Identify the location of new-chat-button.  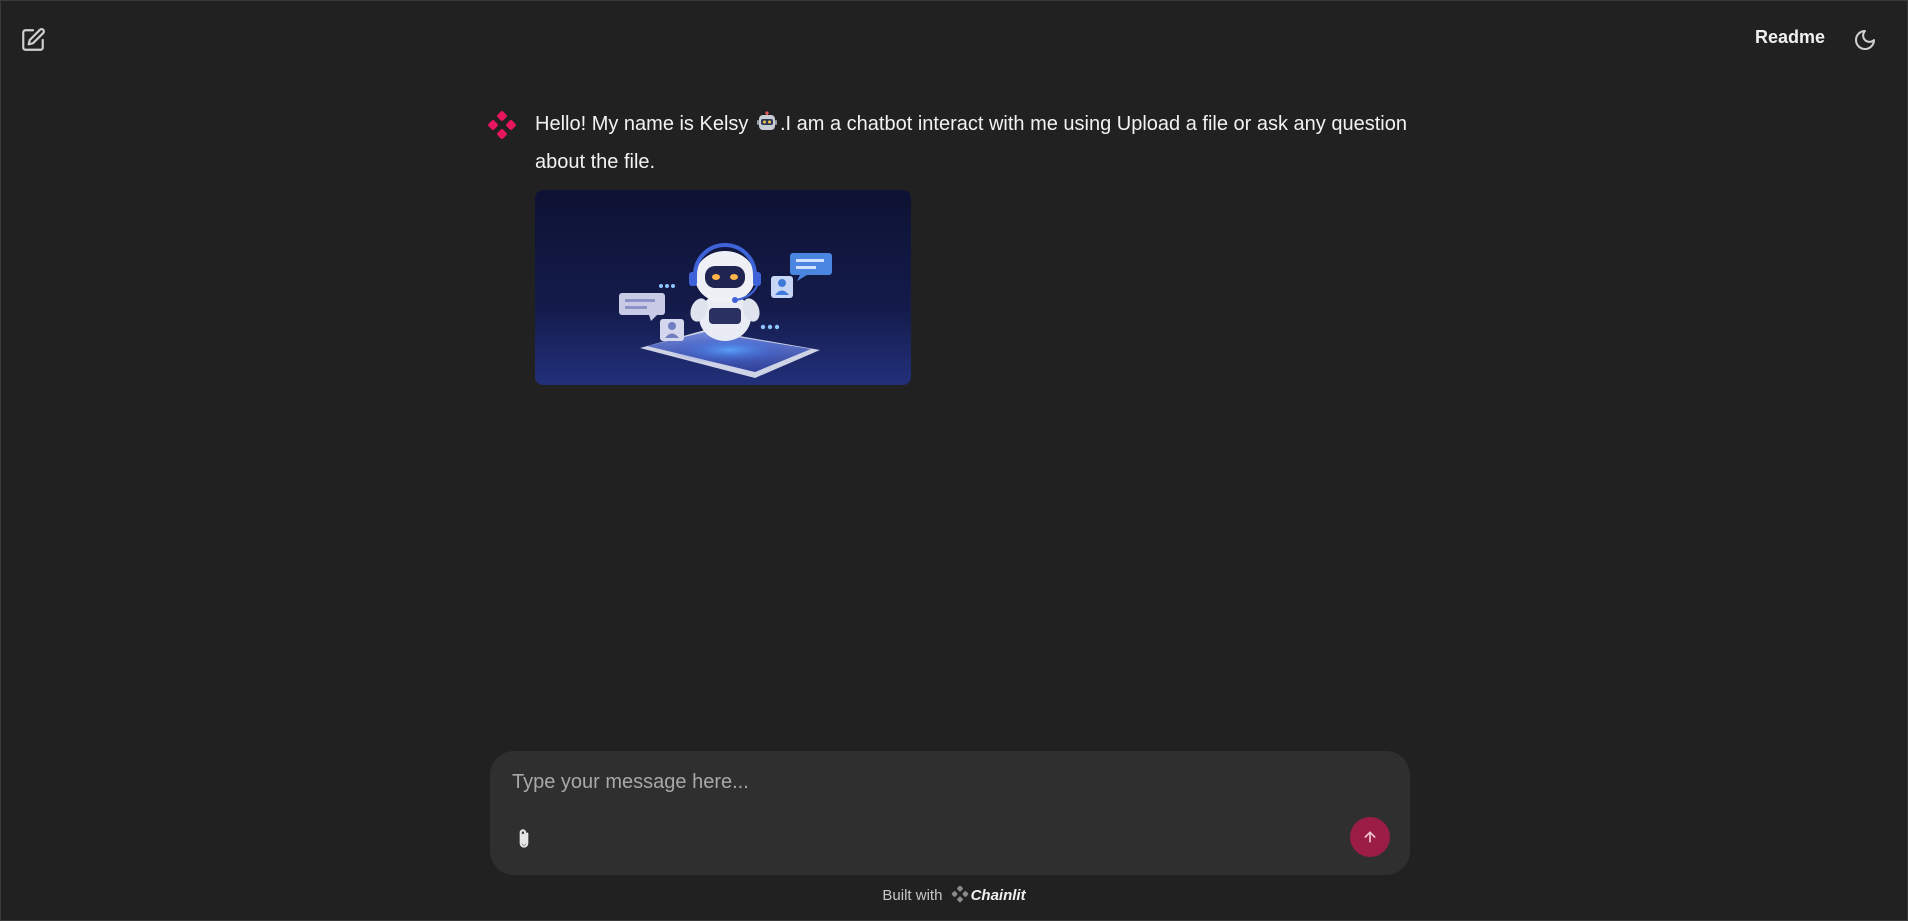
(33, 40).